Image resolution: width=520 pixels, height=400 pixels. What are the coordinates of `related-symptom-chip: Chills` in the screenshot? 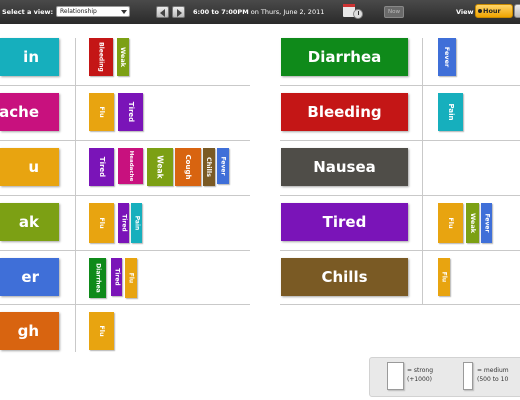 It's located at (209, 167).